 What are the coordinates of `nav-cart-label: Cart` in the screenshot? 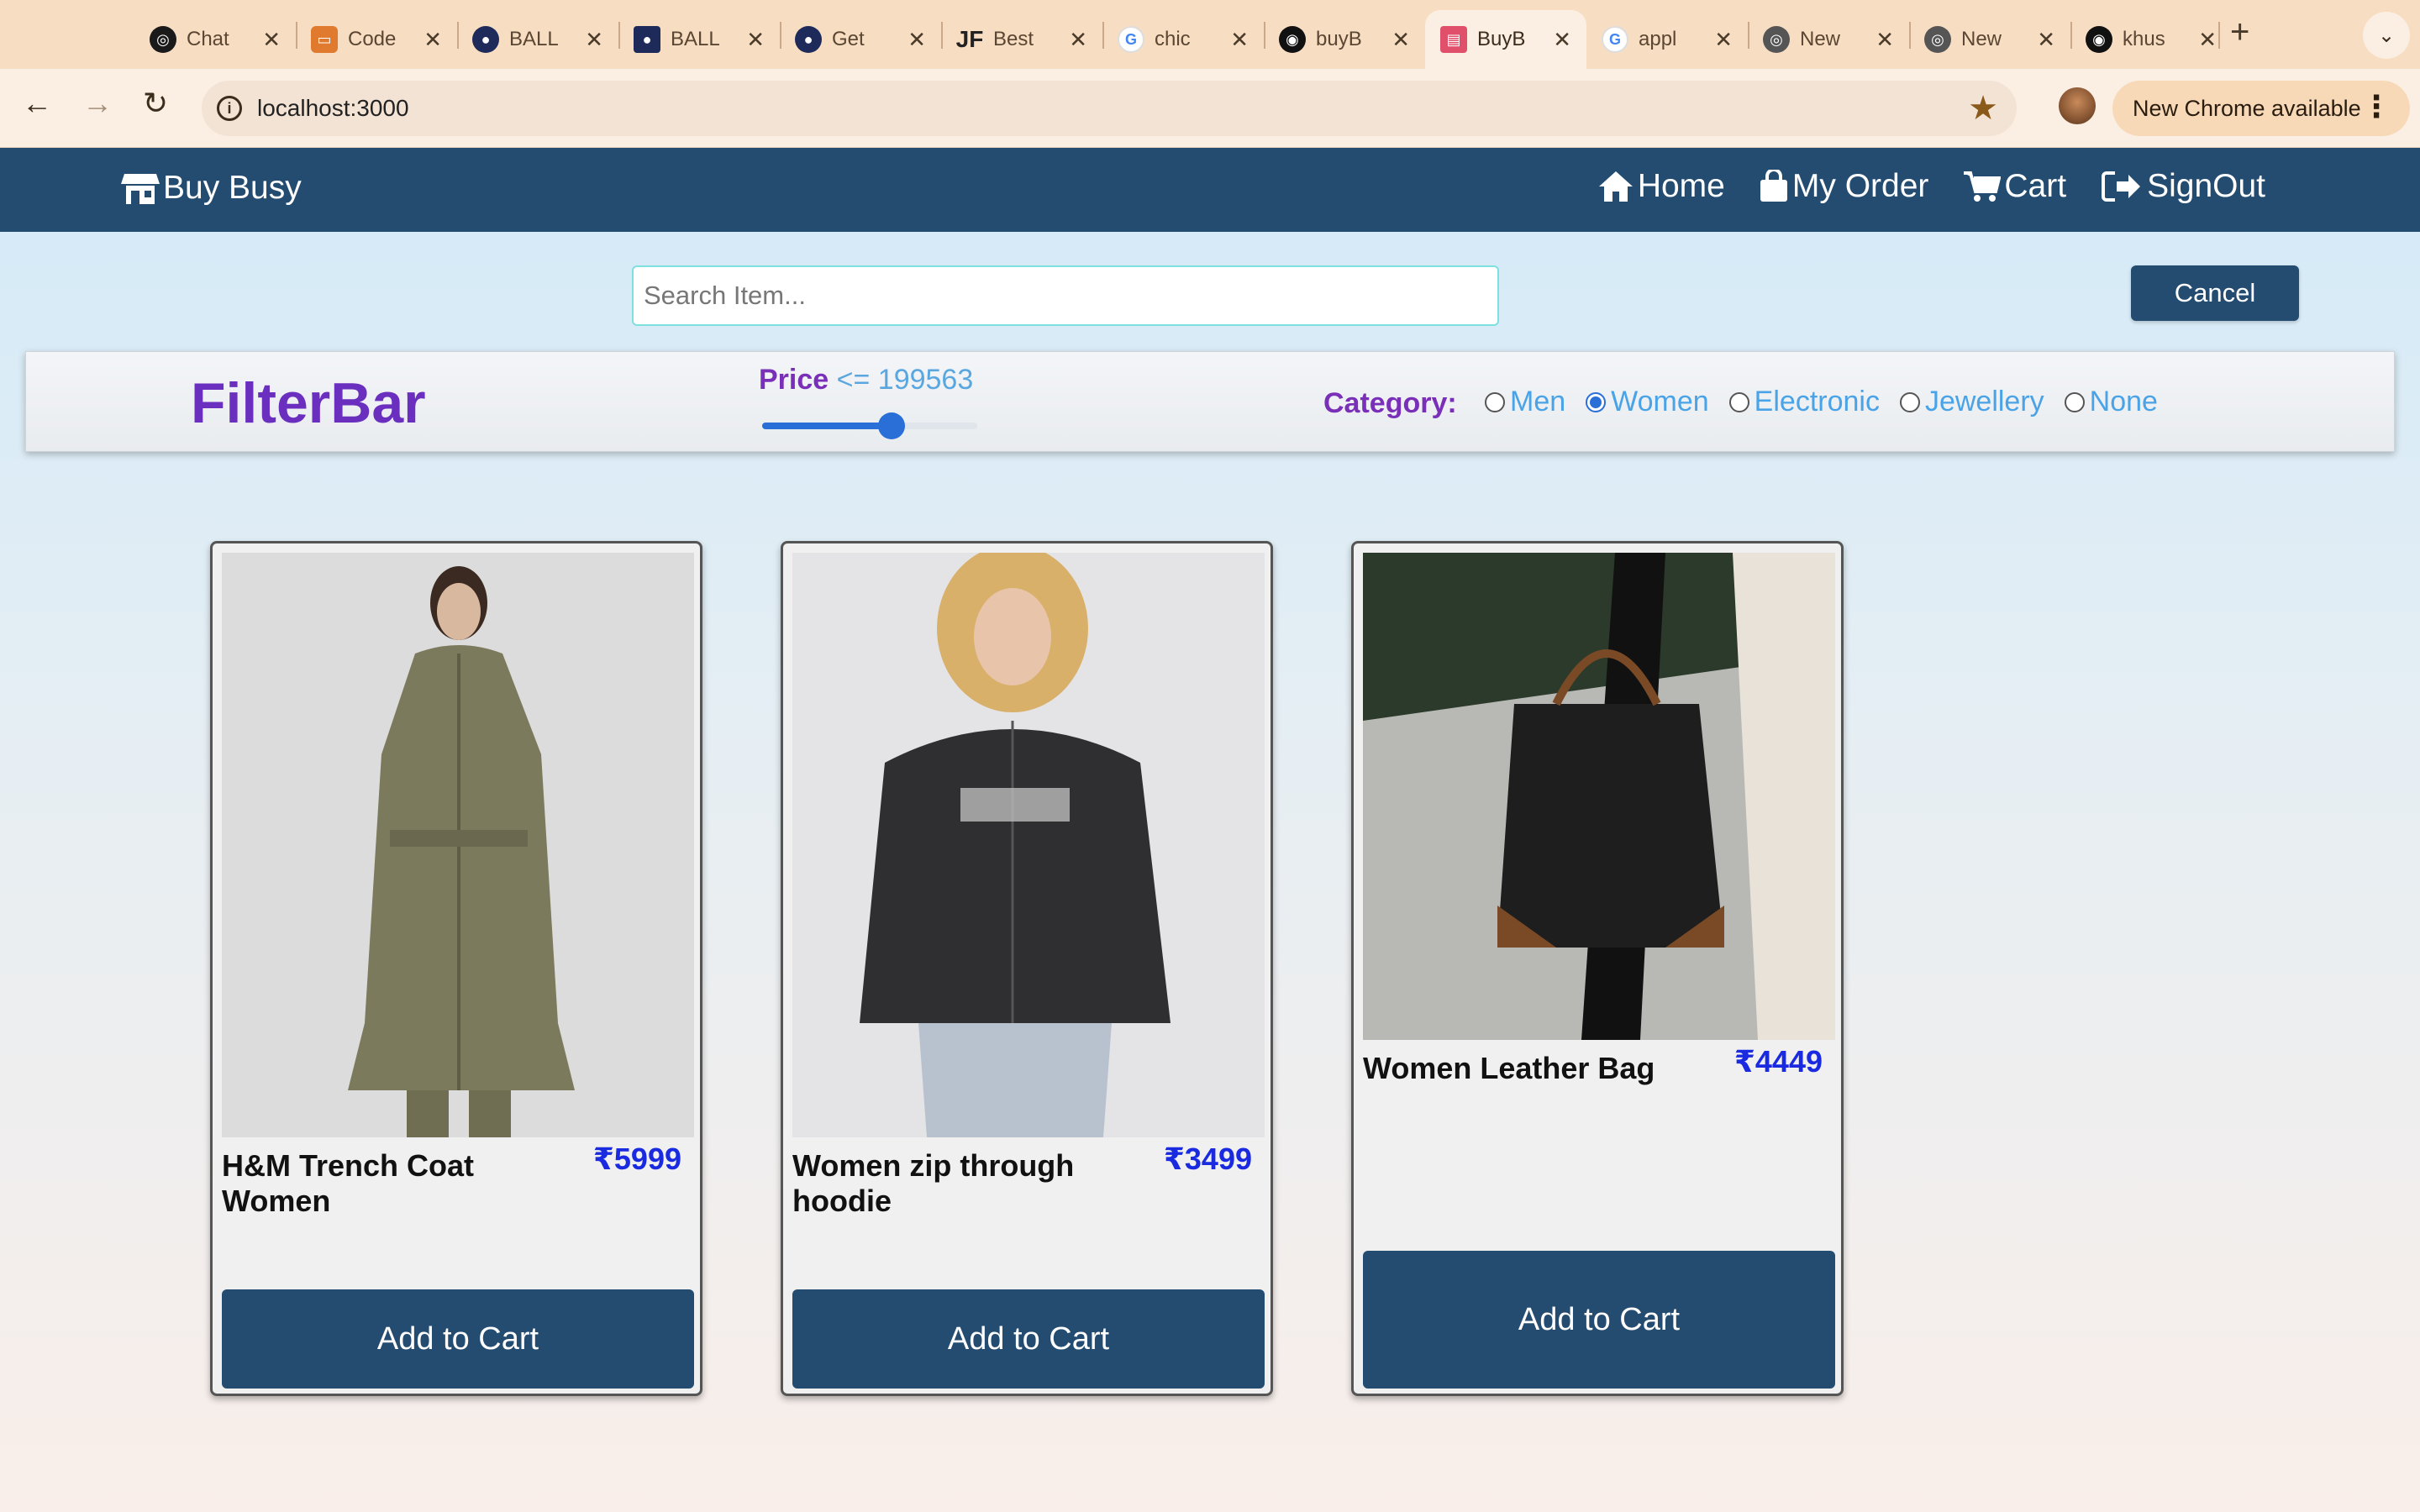 It's located at (2036, 186).